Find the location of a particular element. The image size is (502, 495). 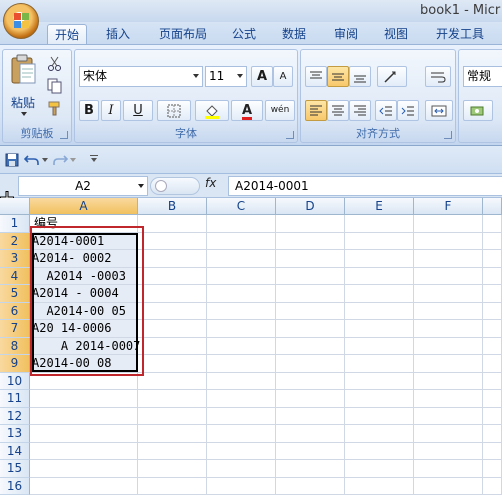

redo-icon is located at coordinates (60, 160).